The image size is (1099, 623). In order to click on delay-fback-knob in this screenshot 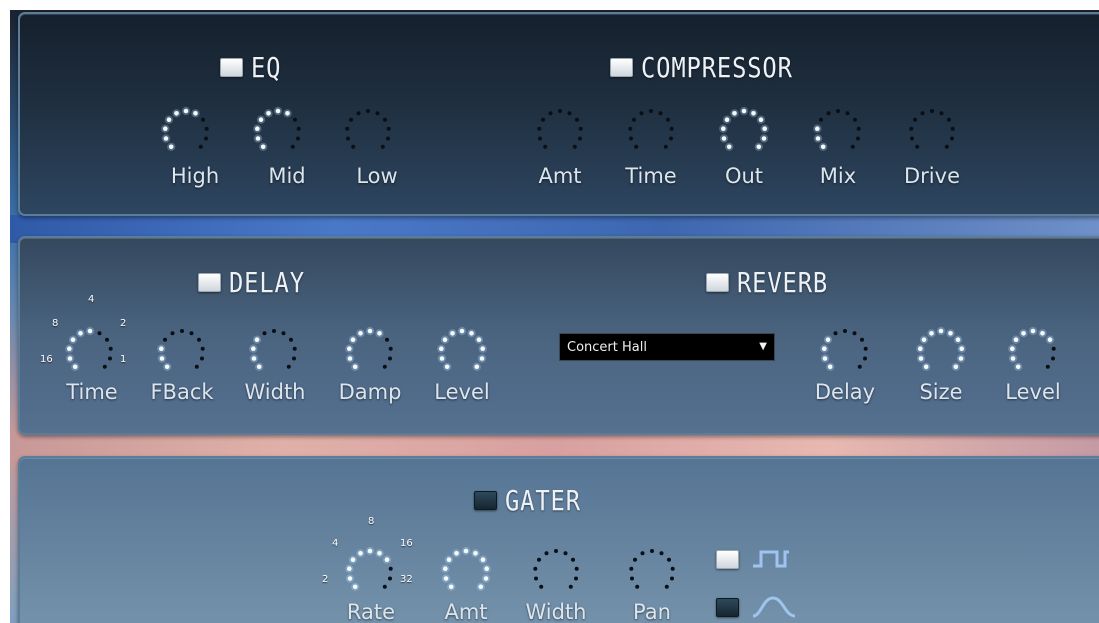, I will do `click(182, 350)`.